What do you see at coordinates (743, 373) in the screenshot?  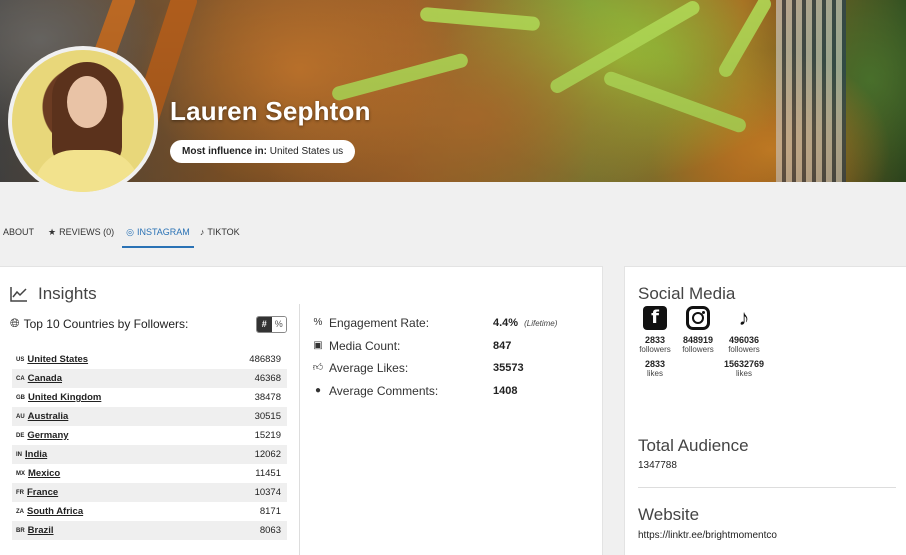 I see `tiktok-likes-label: likes` at bounding box center [743, 373].